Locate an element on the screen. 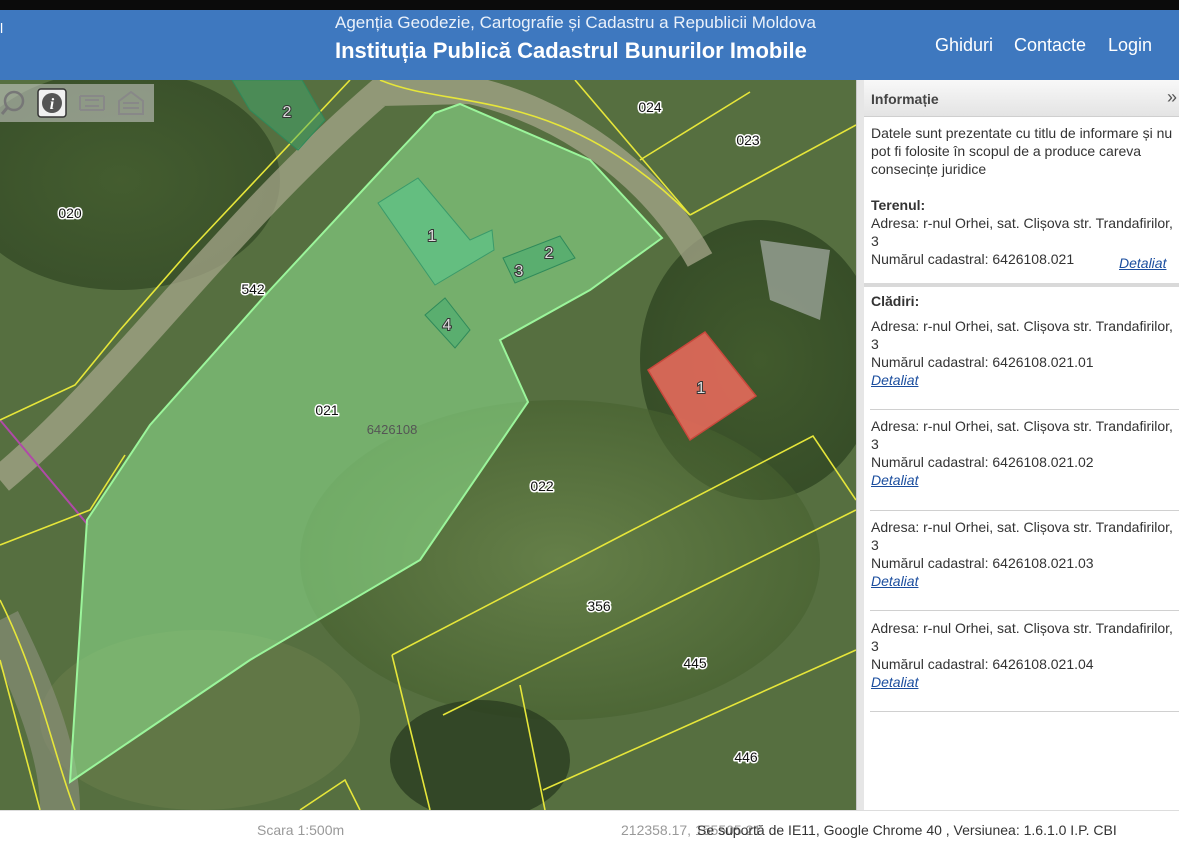 The image size is (1179, 843). parcel-label: 022 is located at coordinates (542, 486).